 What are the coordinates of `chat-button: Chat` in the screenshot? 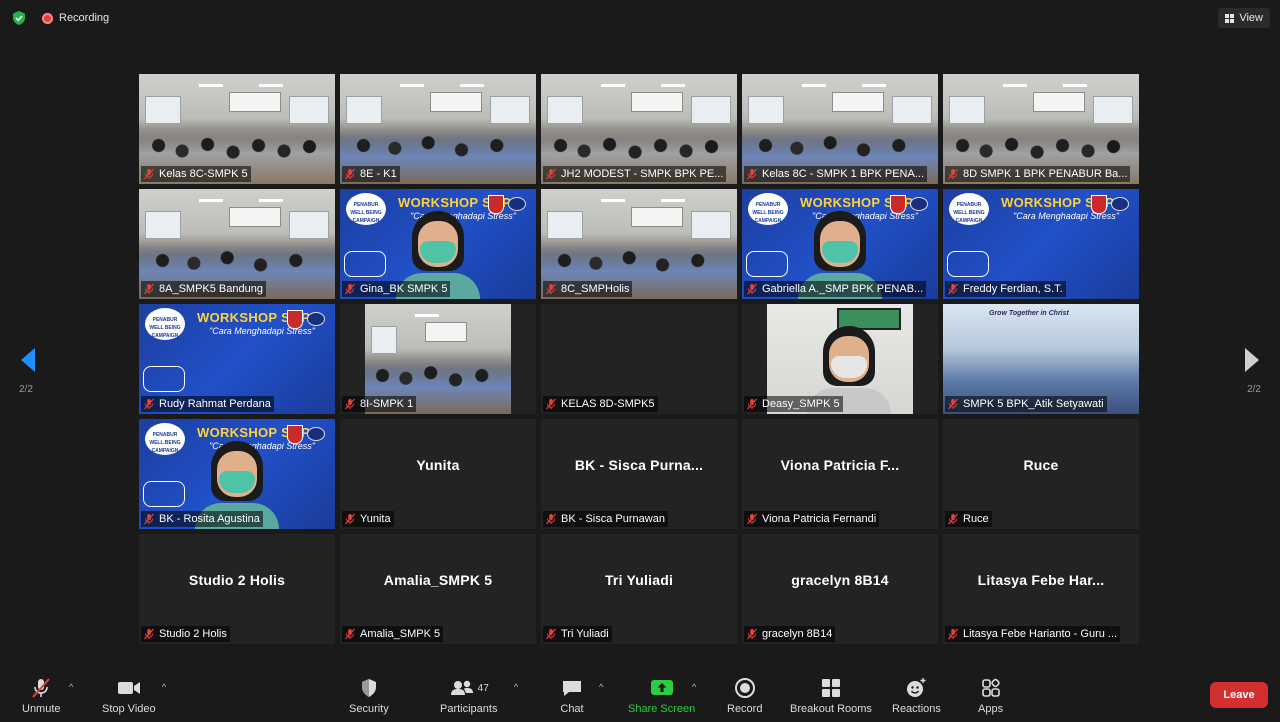 It's located at (572, 695).